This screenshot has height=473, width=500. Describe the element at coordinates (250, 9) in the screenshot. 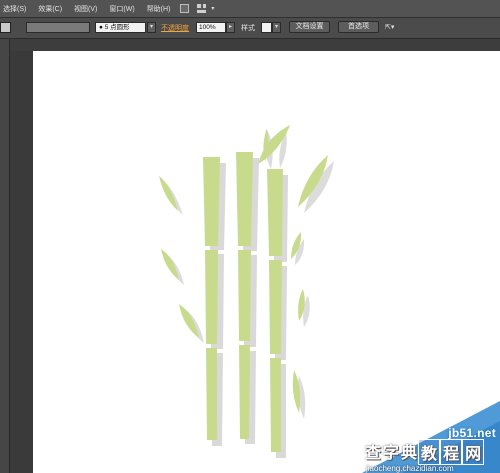

I see `menu-bar: 选择(S) 效果(C) 视图(V) 窗口(W) 帮助(H) ▾` at that location.